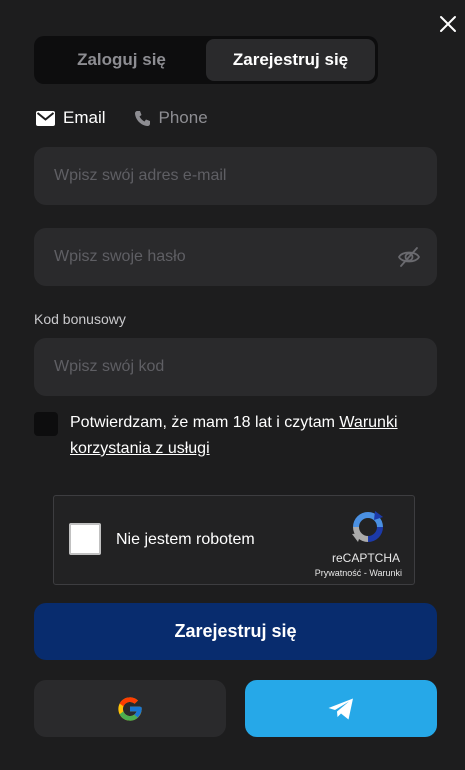 The height and width of the screenshot is (770, 465). What do you see at coordinates (338, 573) in the screenshot?
I see `recaptcha-privacy-link: Prywatność` at bounding box center [338, 573].